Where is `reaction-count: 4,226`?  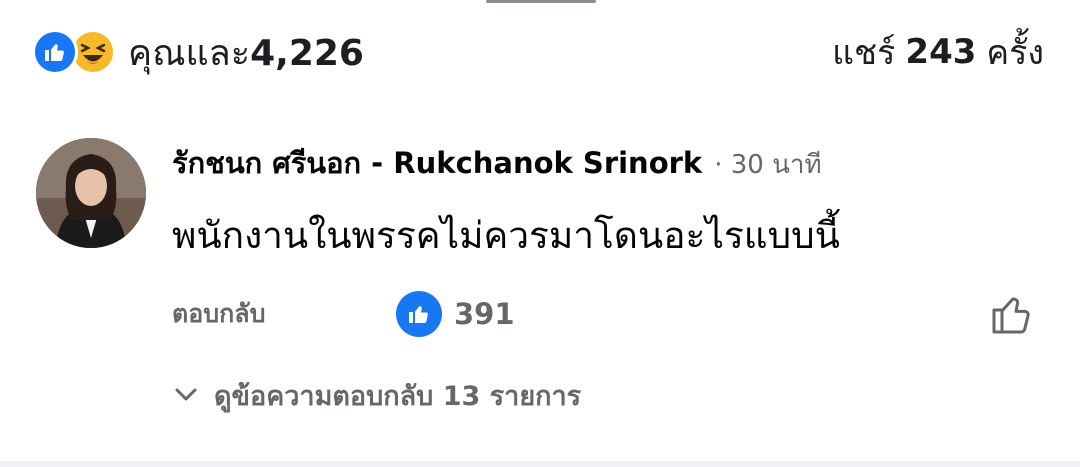 reaction-count: 4,226 is located at coordinates (307, 53).